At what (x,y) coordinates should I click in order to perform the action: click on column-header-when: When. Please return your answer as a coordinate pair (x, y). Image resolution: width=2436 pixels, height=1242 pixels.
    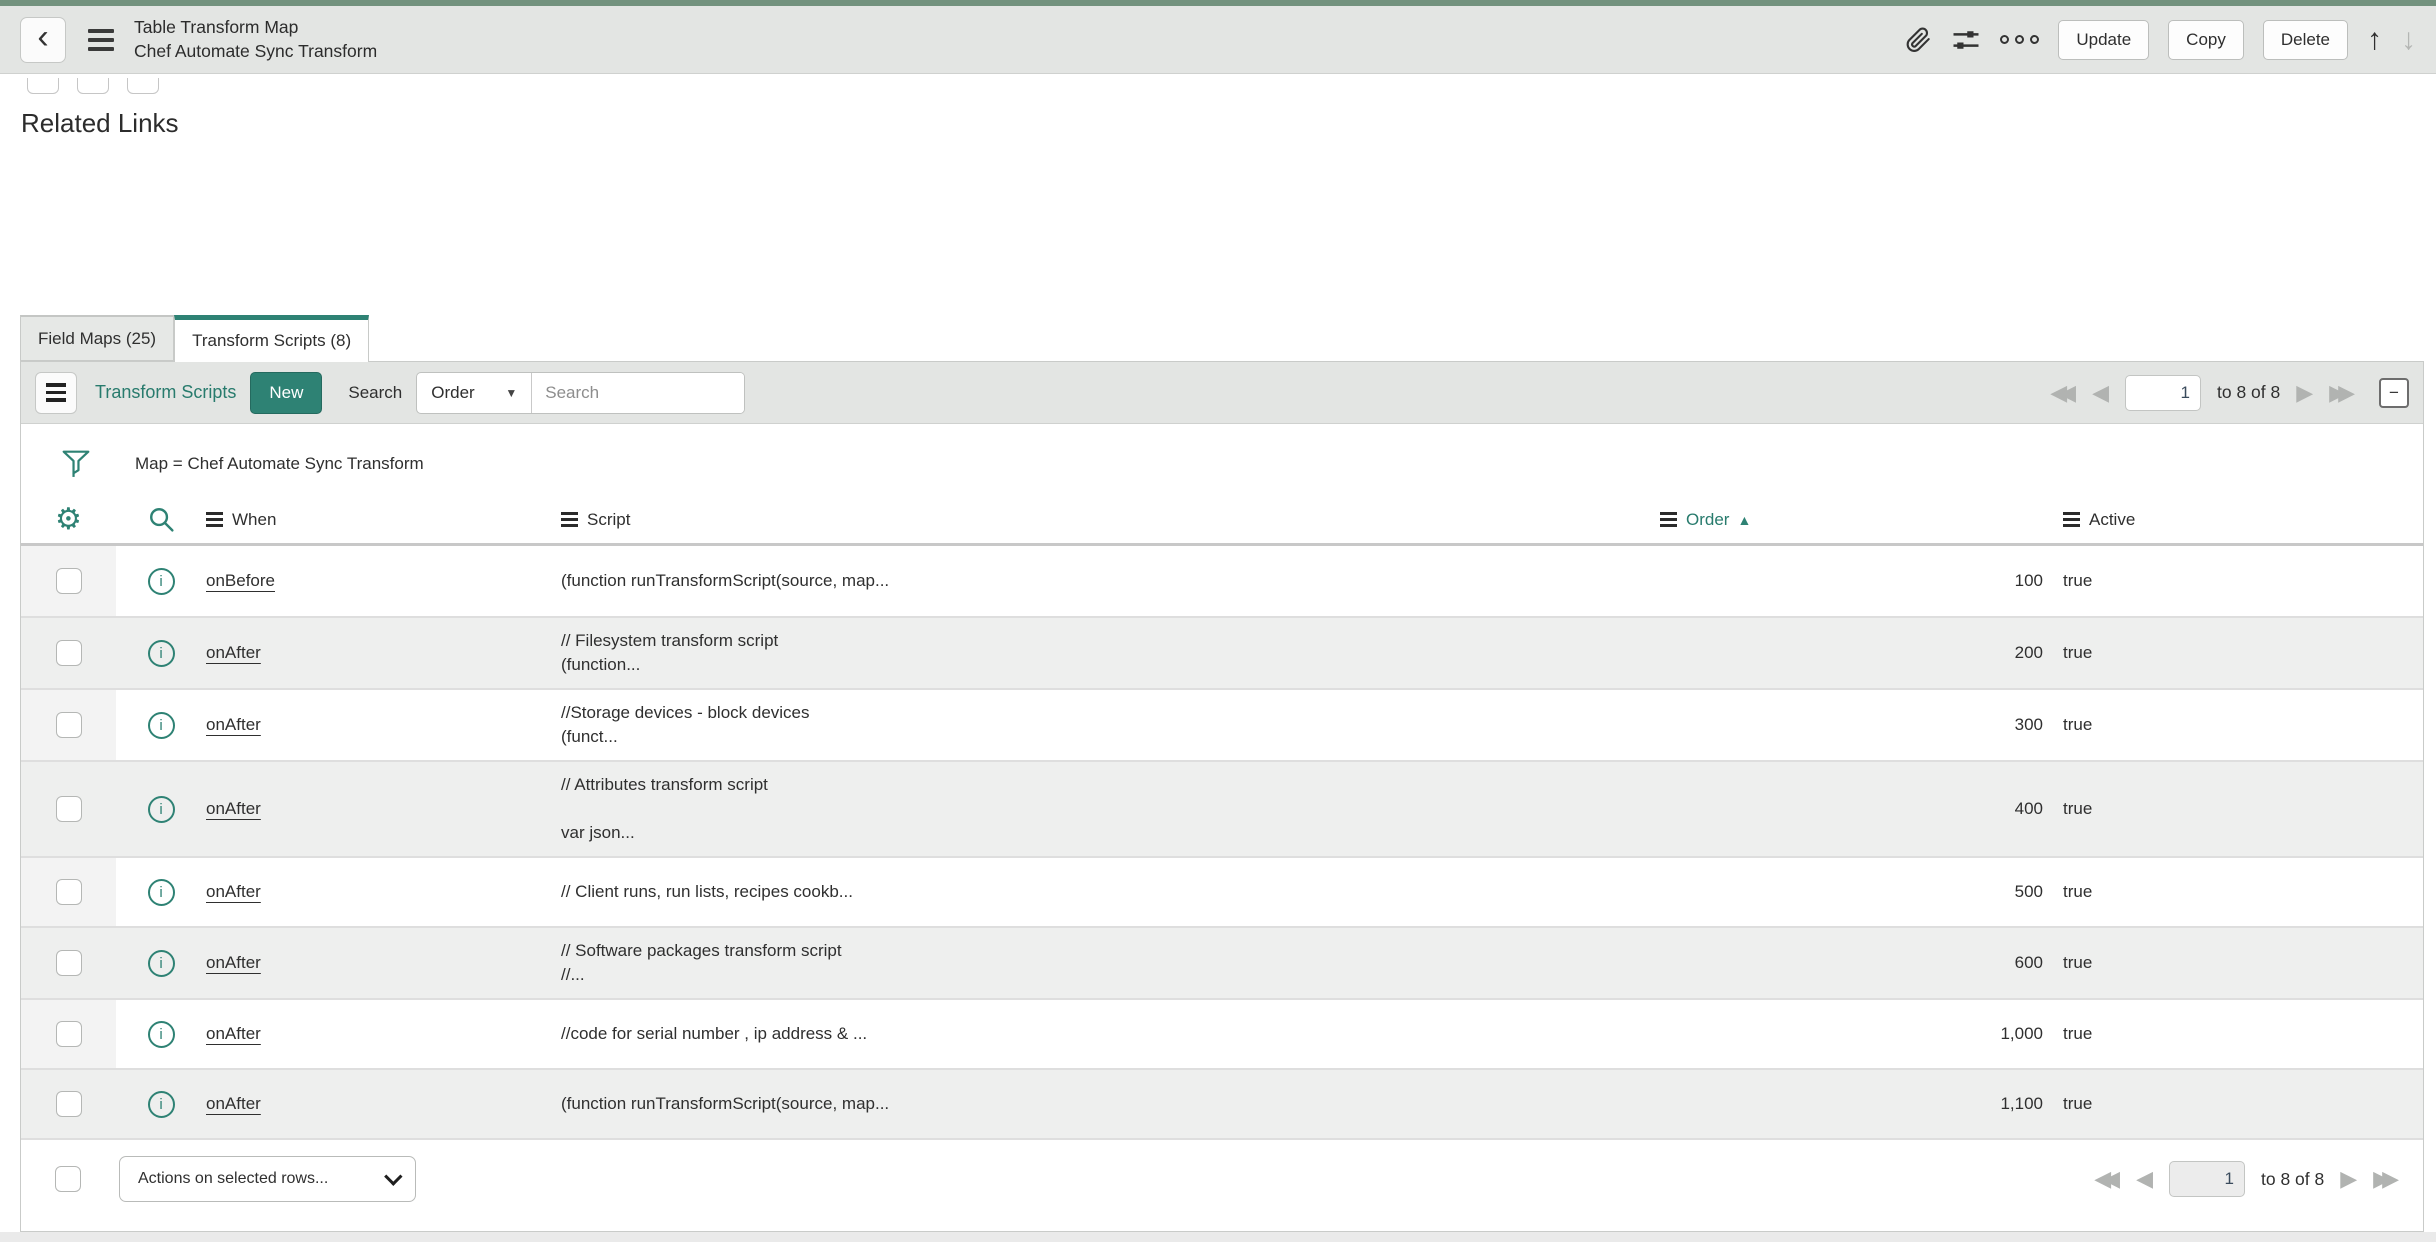
    Looking at the image, I should click on (383, 520).